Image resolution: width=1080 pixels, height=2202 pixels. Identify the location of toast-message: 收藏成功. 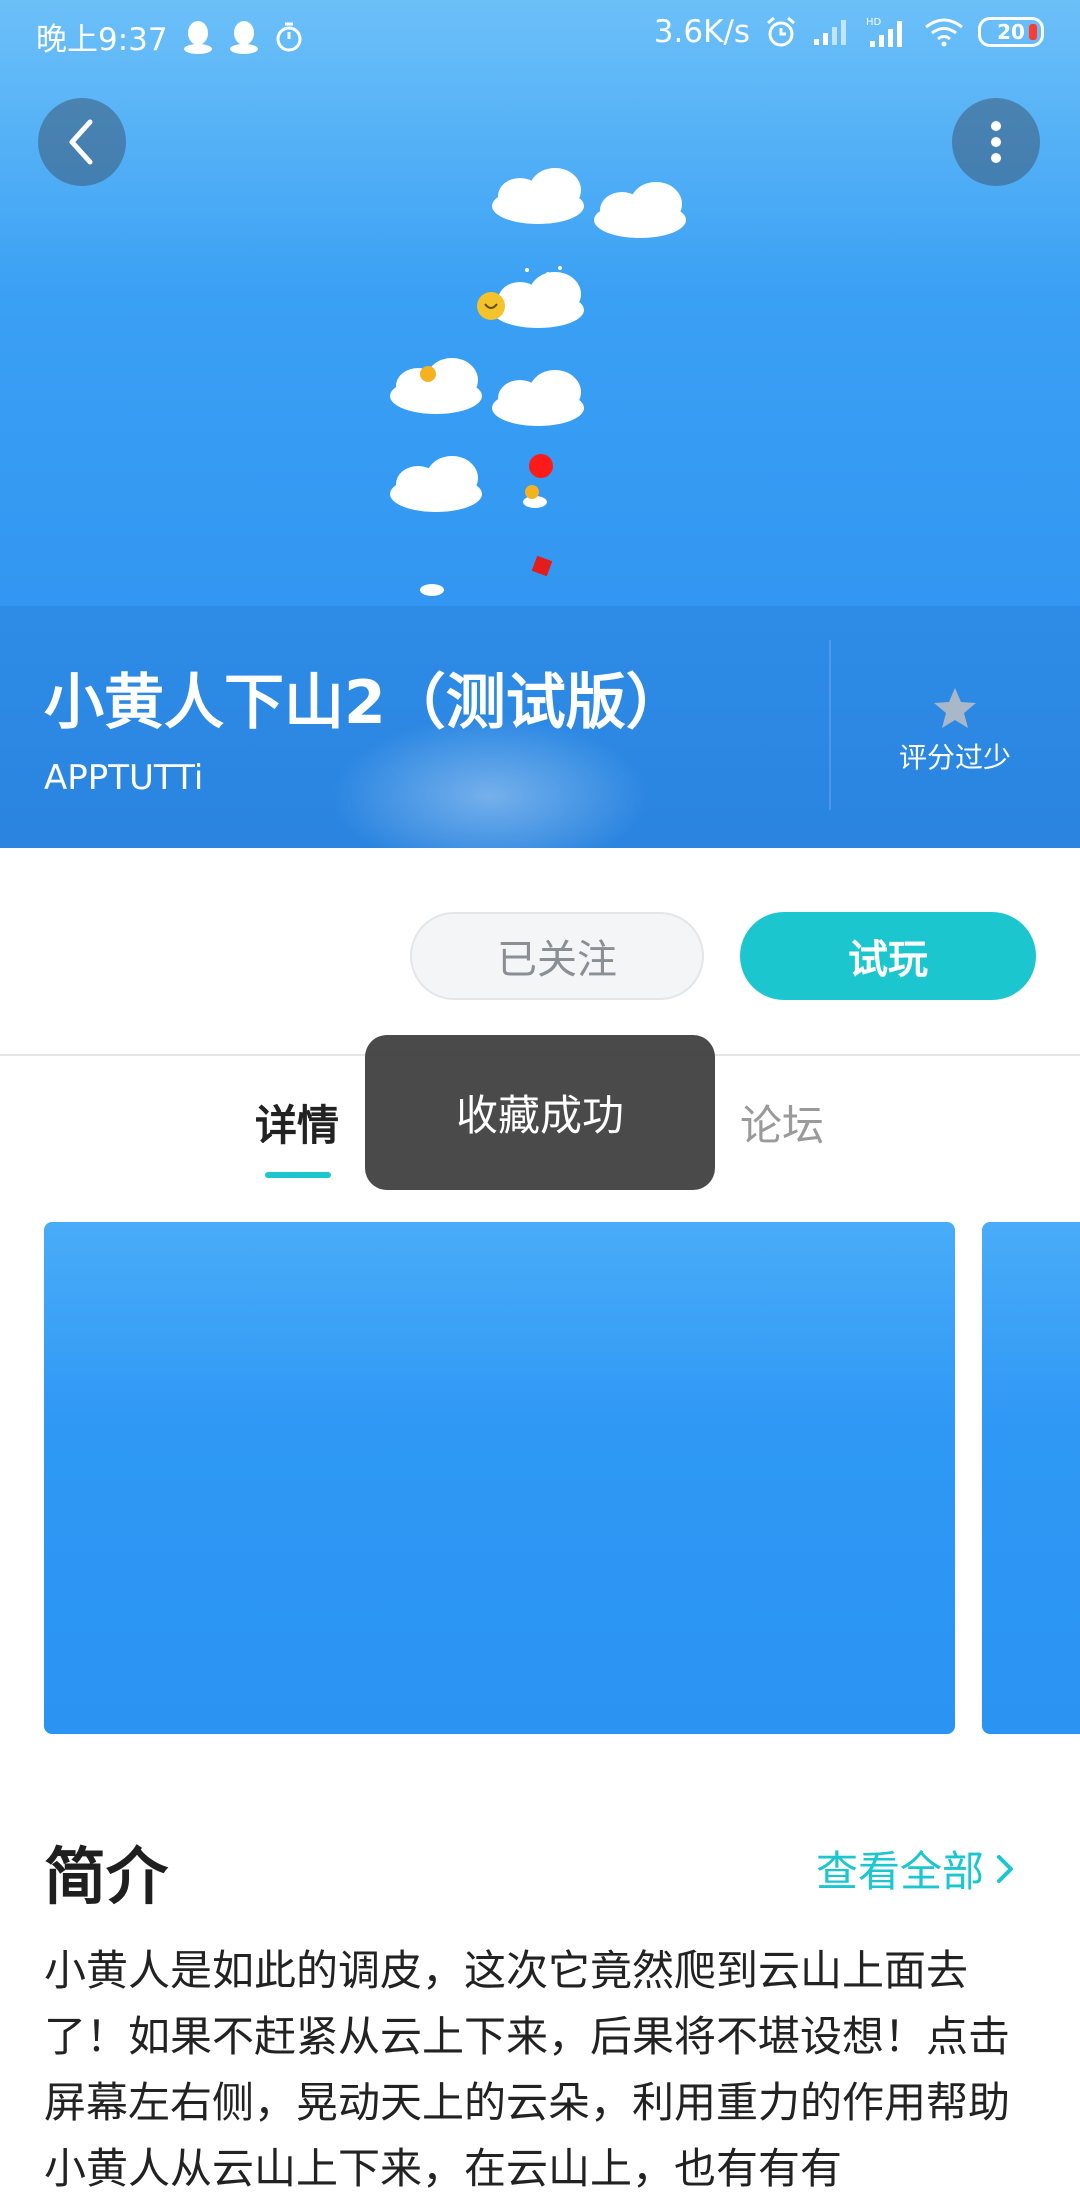
(540, 1112).